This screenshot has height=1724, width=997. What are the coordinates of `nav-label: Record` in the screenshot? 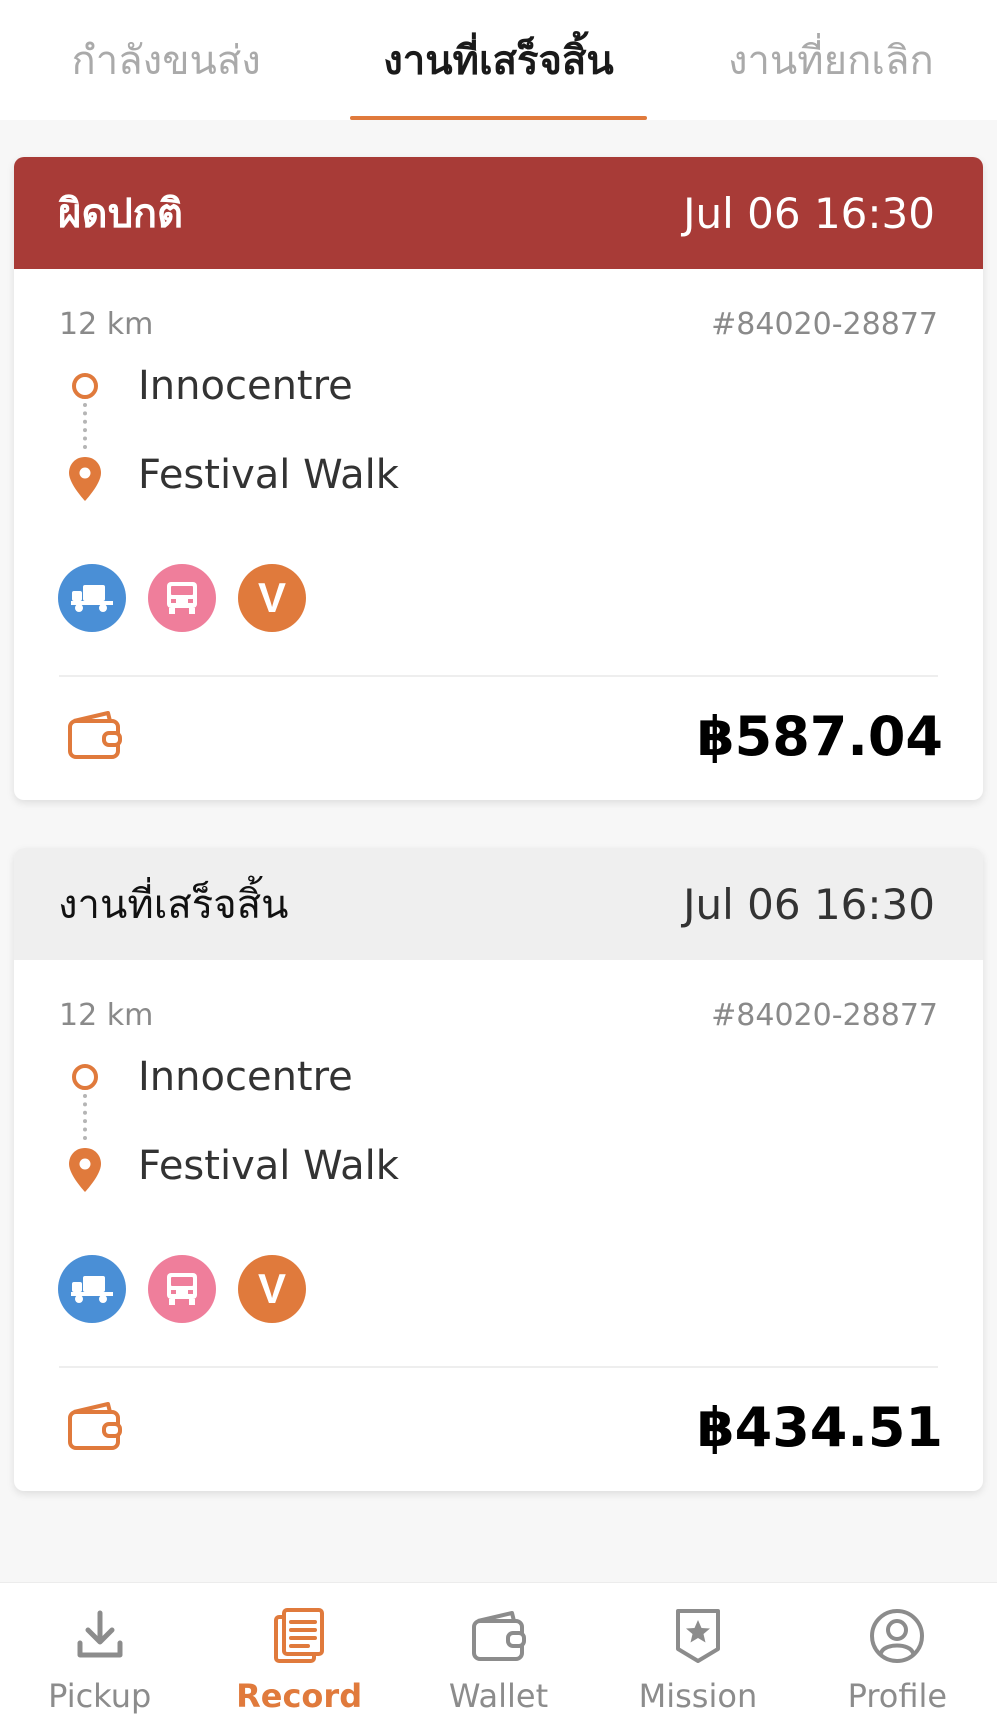 It's located at (299, 1696).